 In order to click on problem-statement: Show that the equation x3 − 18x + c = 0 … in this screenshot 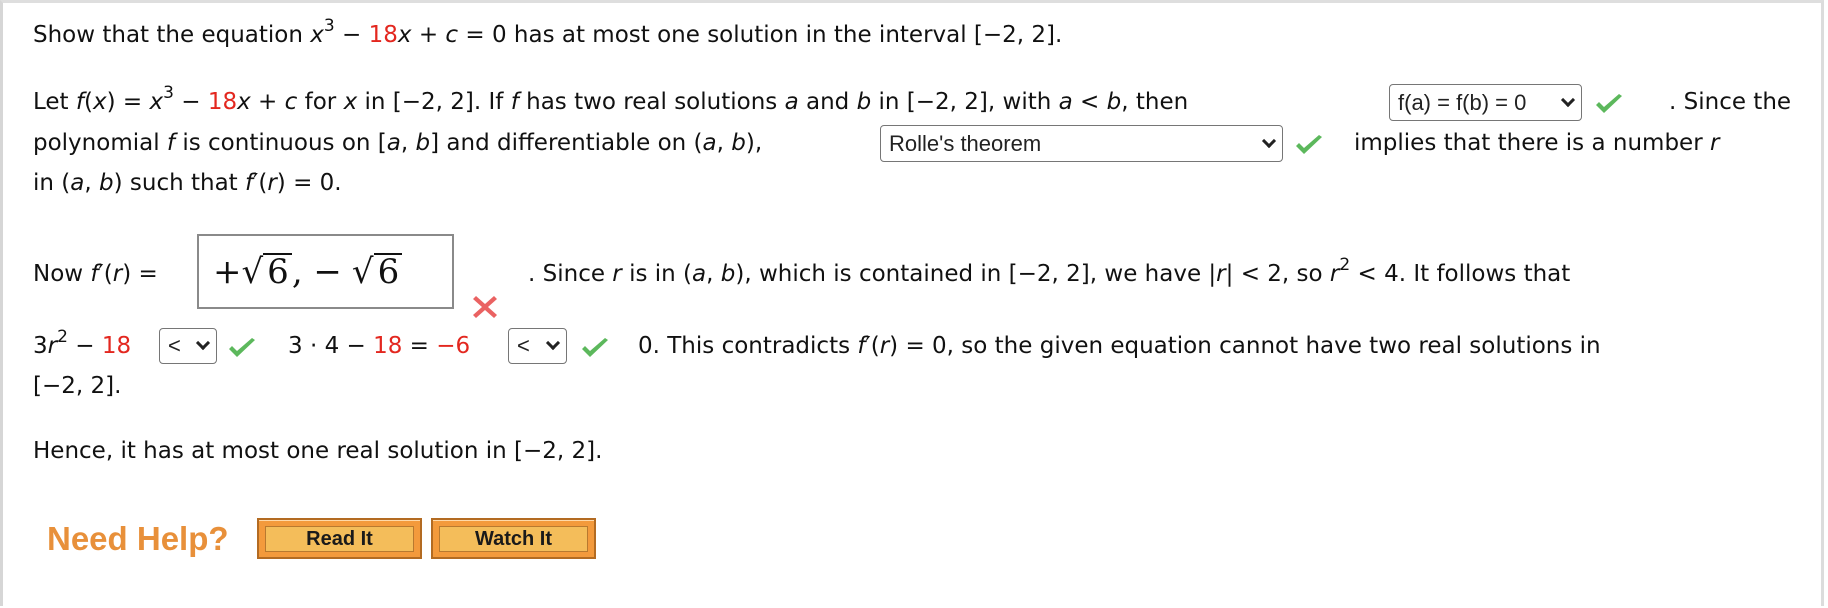, I will do `click(548, 34)`.